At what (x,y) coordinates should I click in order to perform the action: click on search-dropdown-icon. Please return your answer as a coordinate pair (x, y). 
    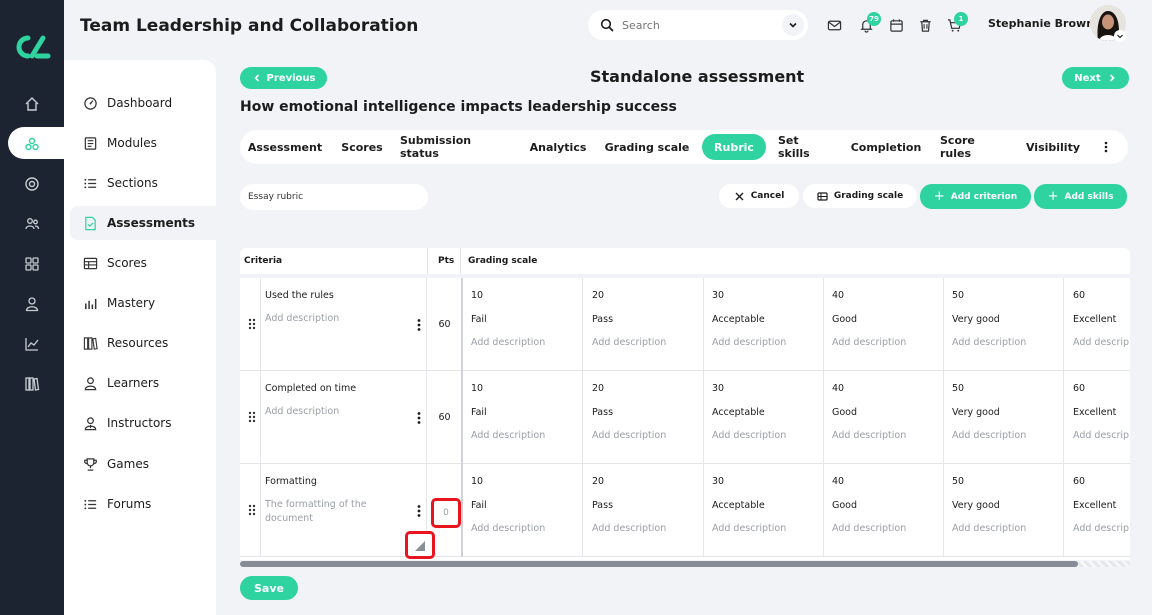
    Looking at the image, I should click on (793, 25).